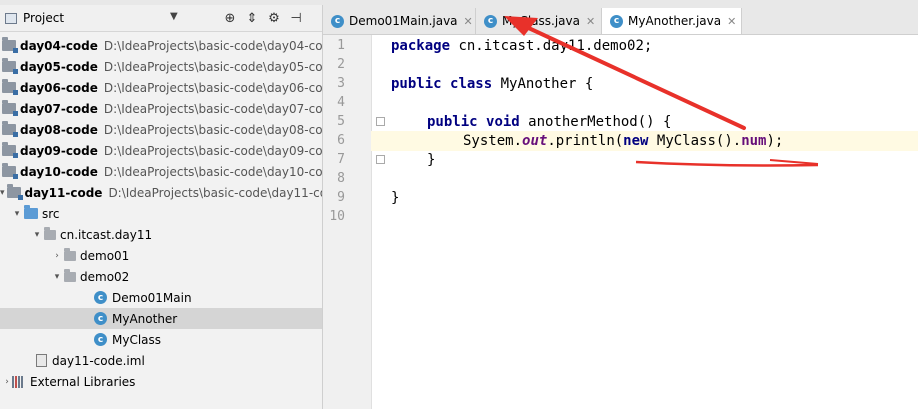 This screenshot has height=409, width=918. I want to click on annotation-overlay, so click(661, 91).